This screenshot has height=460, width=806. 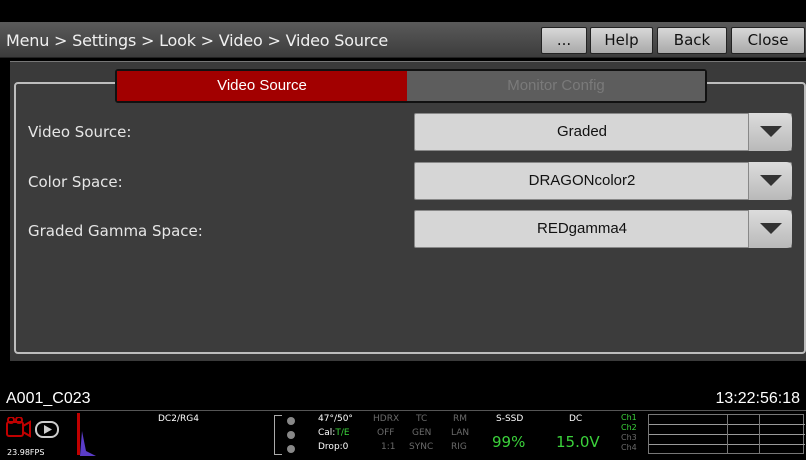 What do you see at coordinates (278, 435) in the screenshot?
I see `bracket` at bounding box center [278, 435].